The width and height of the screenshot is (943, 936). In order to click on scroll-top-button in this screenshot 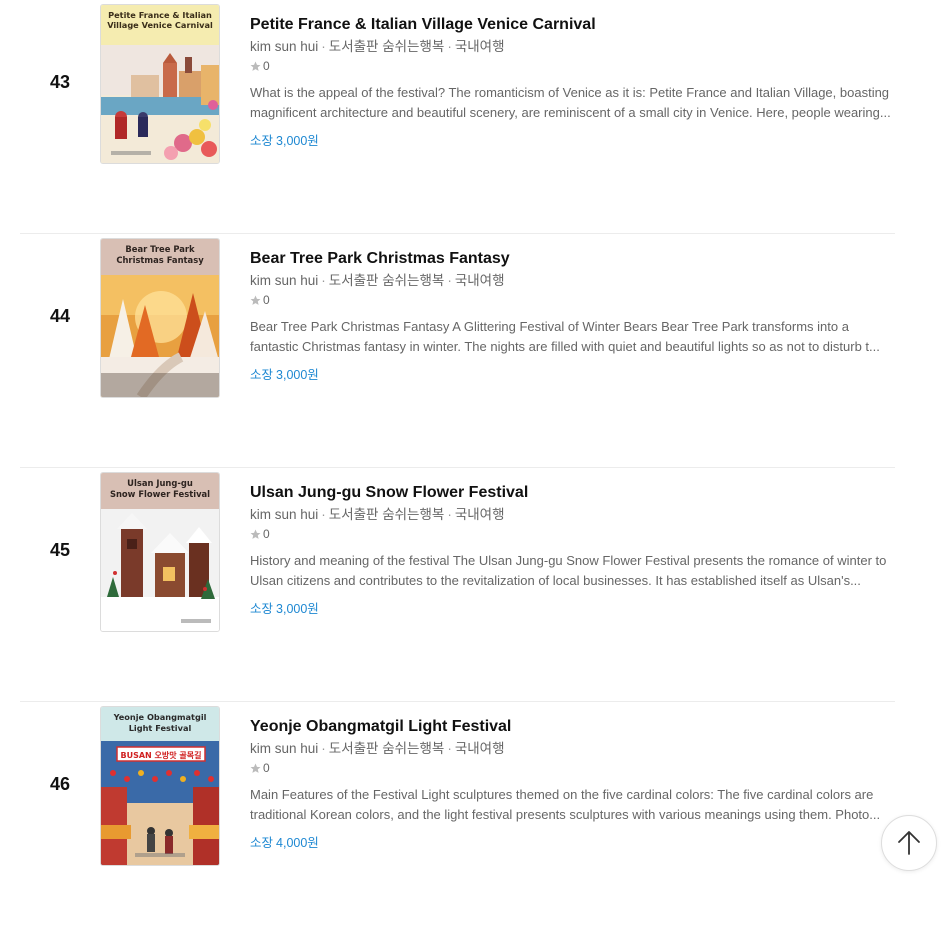, I will do `click(909, 843)`.